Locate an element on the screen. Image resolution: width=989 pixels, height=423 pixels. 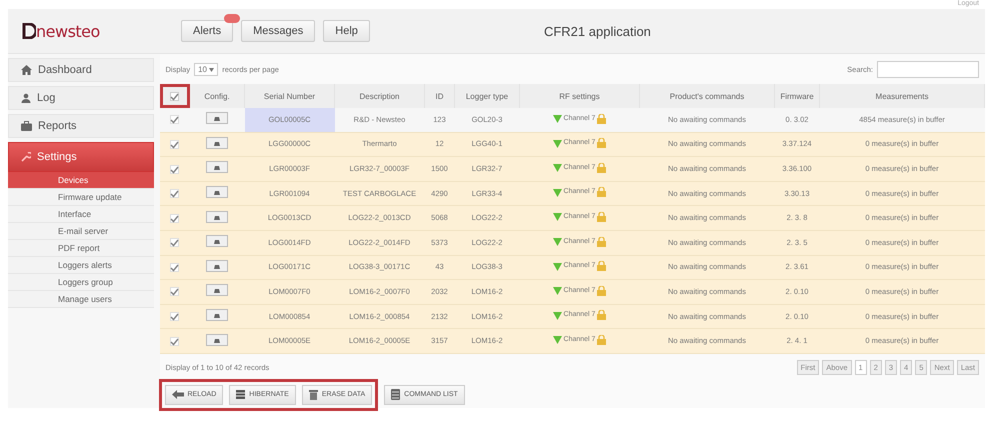
sidebar-subitem: Interface is located at coordinates (81, 214).